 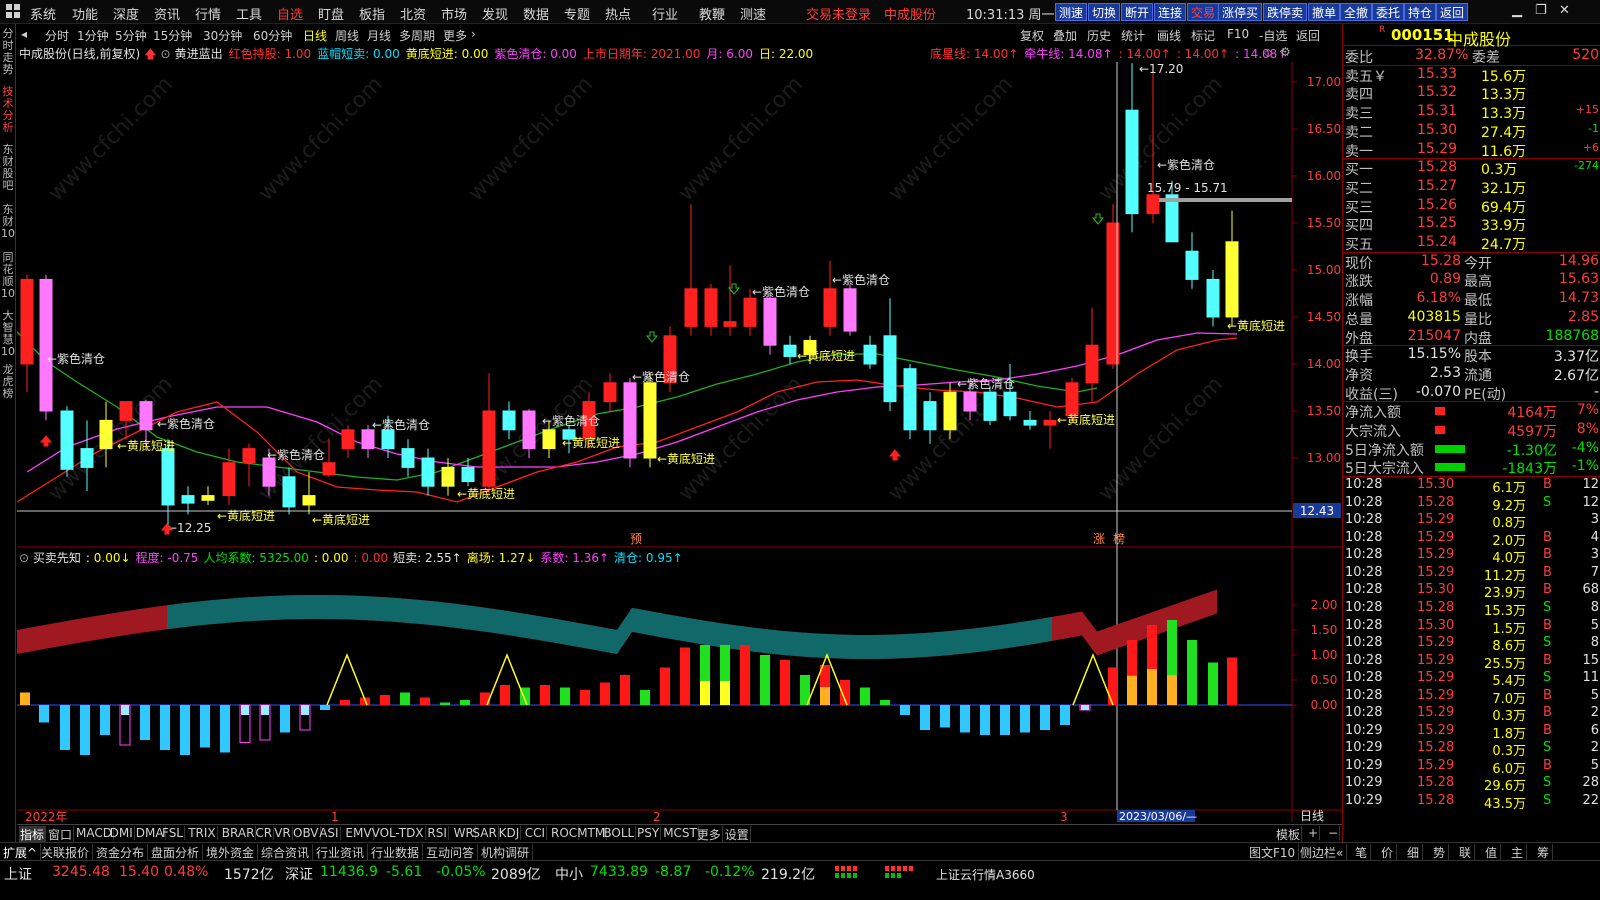 What do you see at coordinates (737, 834) in the screenshot?
I see `indicator-tab-25: 设置` at bounding box center [737, 834].